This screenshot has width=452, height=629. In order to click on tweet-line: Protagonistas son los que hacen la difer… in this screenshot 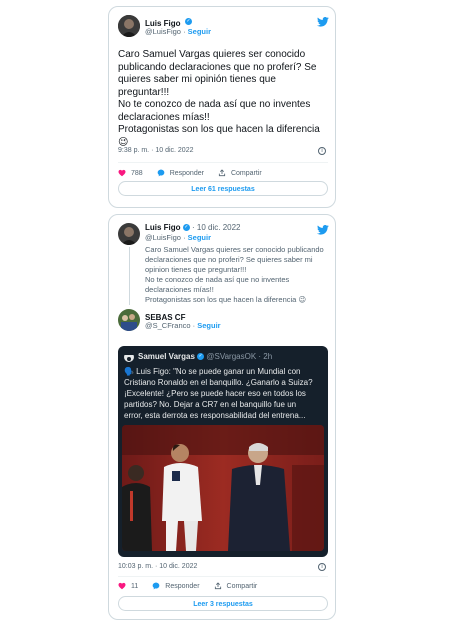, I will do `click(219, 129)`.